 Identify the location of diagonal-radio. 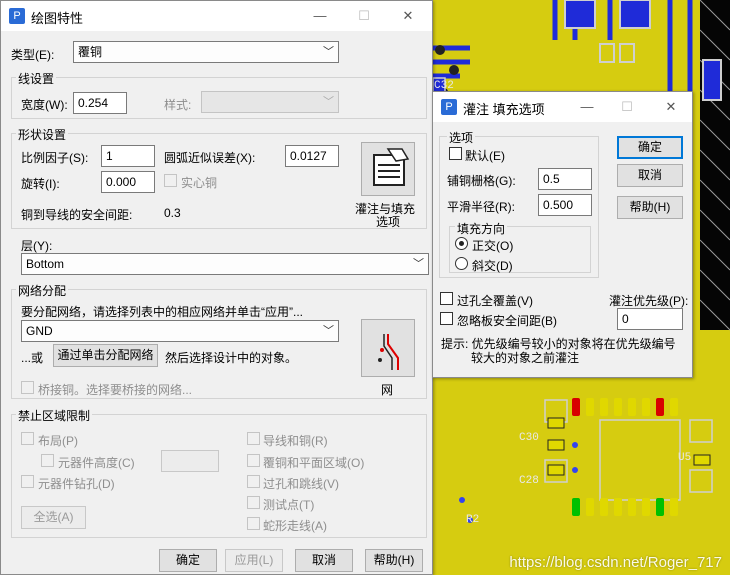
(461, 263).